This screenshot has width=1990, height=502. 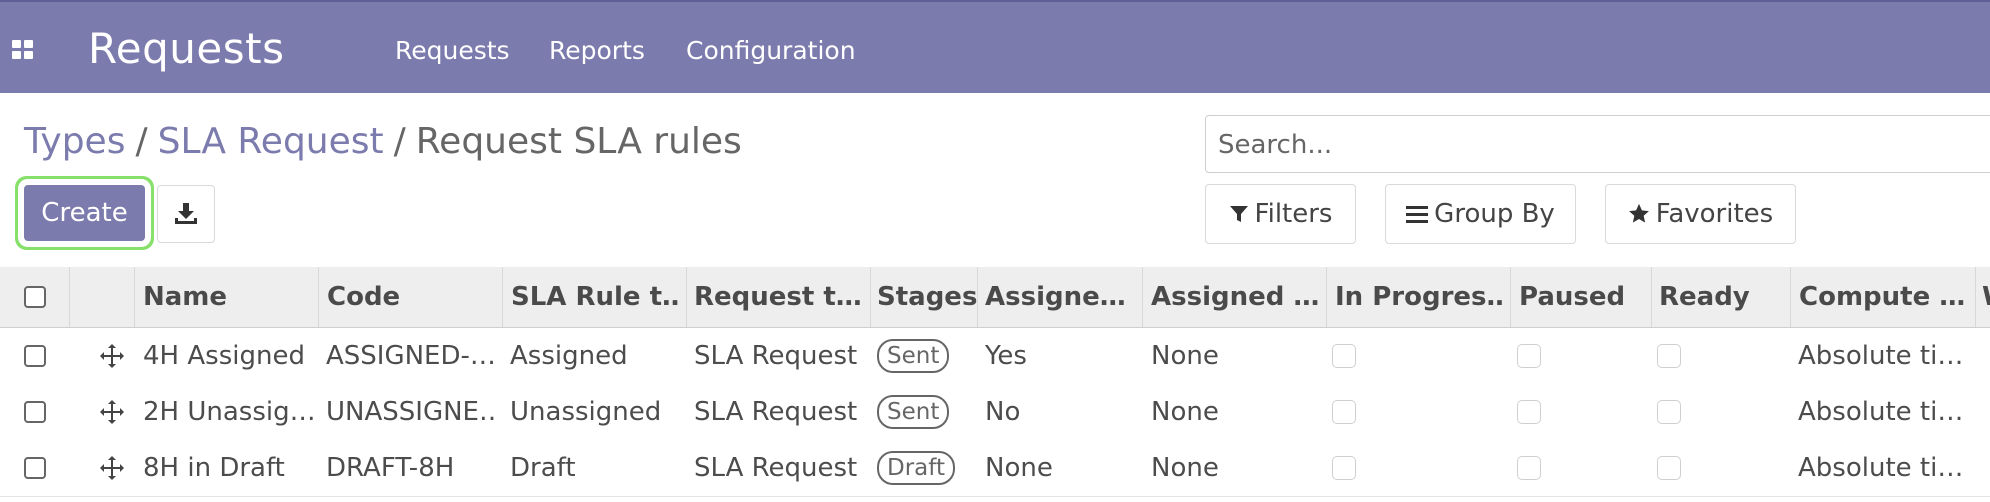 I want to click on column-name: Name, so click(x=228, y=297).